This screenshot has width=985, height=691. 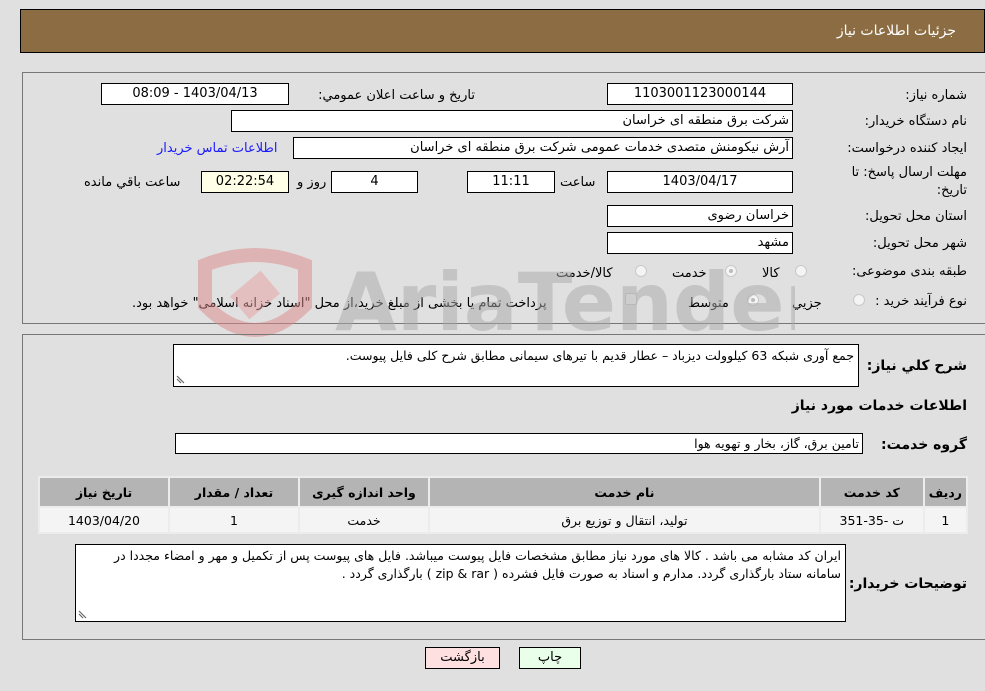 What do you see at coordinates (700, 182) in the screenshot?
I see `deadline-date-field: 1403/04/17` at bounding box center [700, 182].